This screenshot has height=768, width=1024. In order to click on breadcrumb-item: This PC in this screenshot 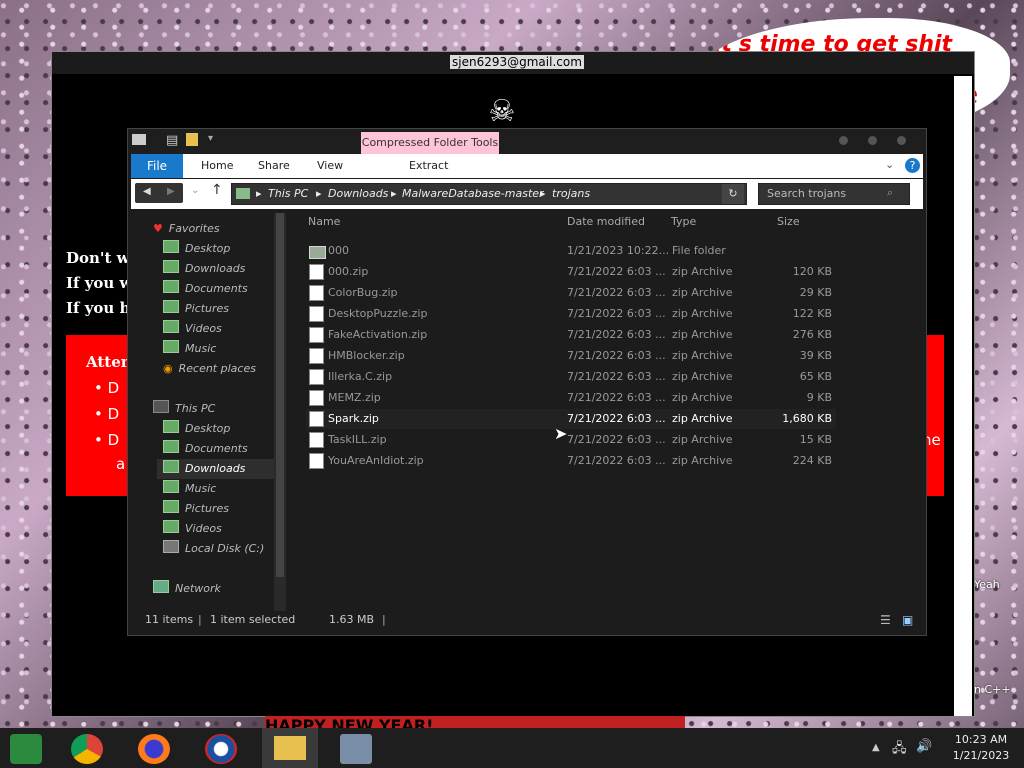, I will do `click(288, 193)`.